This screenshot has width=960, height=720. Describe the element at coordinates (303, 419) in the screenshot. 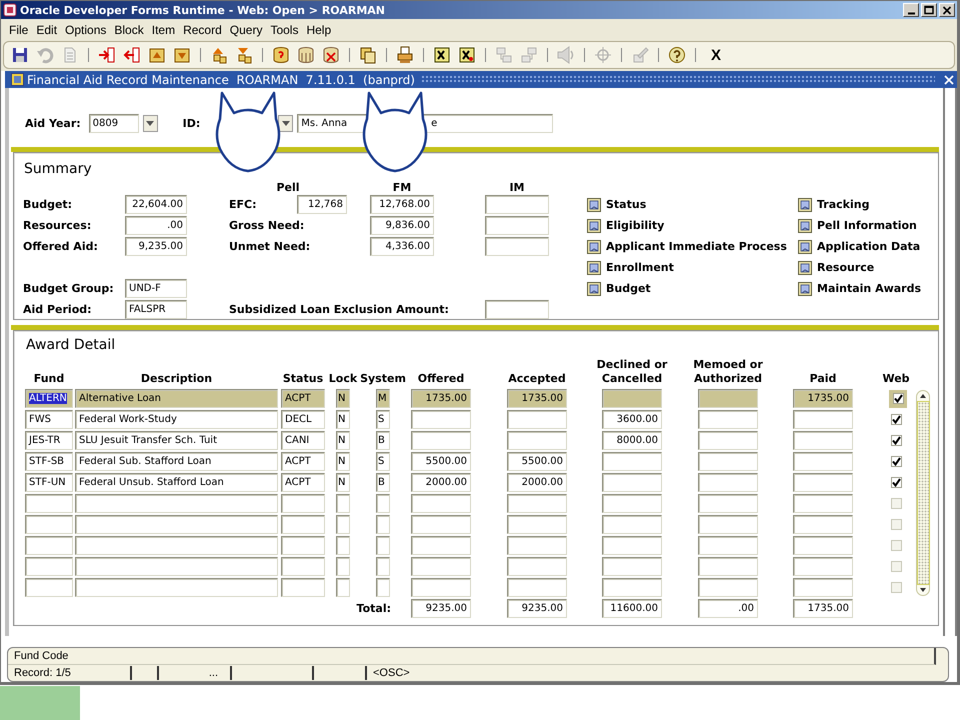

I see `table-cell: DECL` at that location.